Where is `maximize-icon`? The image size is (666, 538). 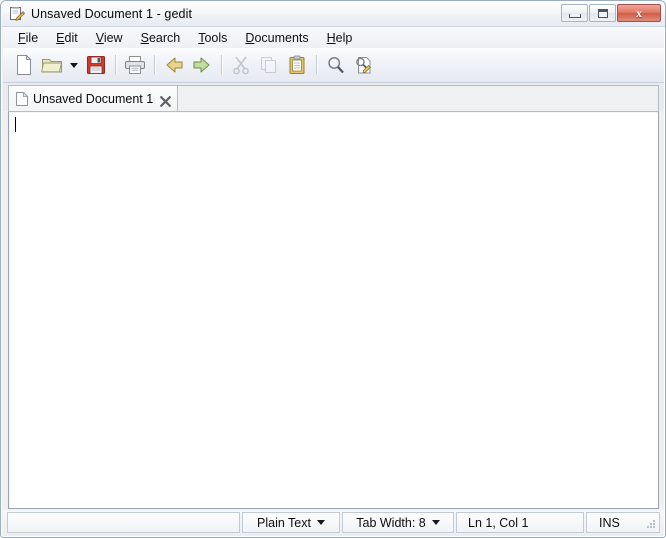
maximize-icon is located at coordinates (602, 13).